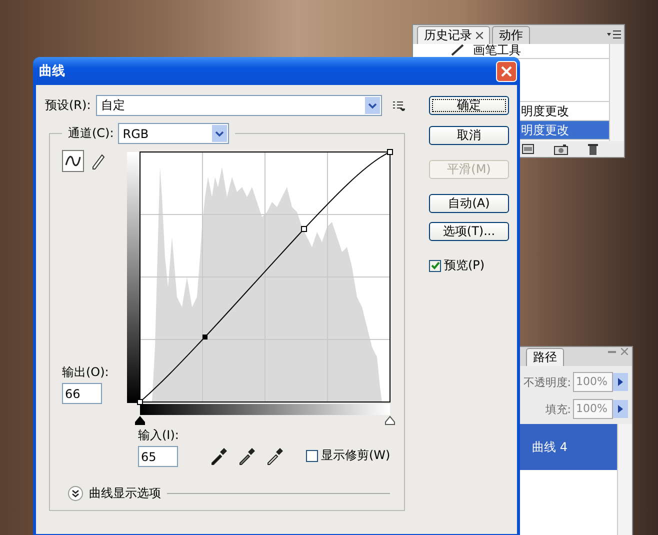 This screenshot has height=535, width=658. Describe the element at coordinates (528, 149) in the screenshot. I see `new-document-icon` at that location.